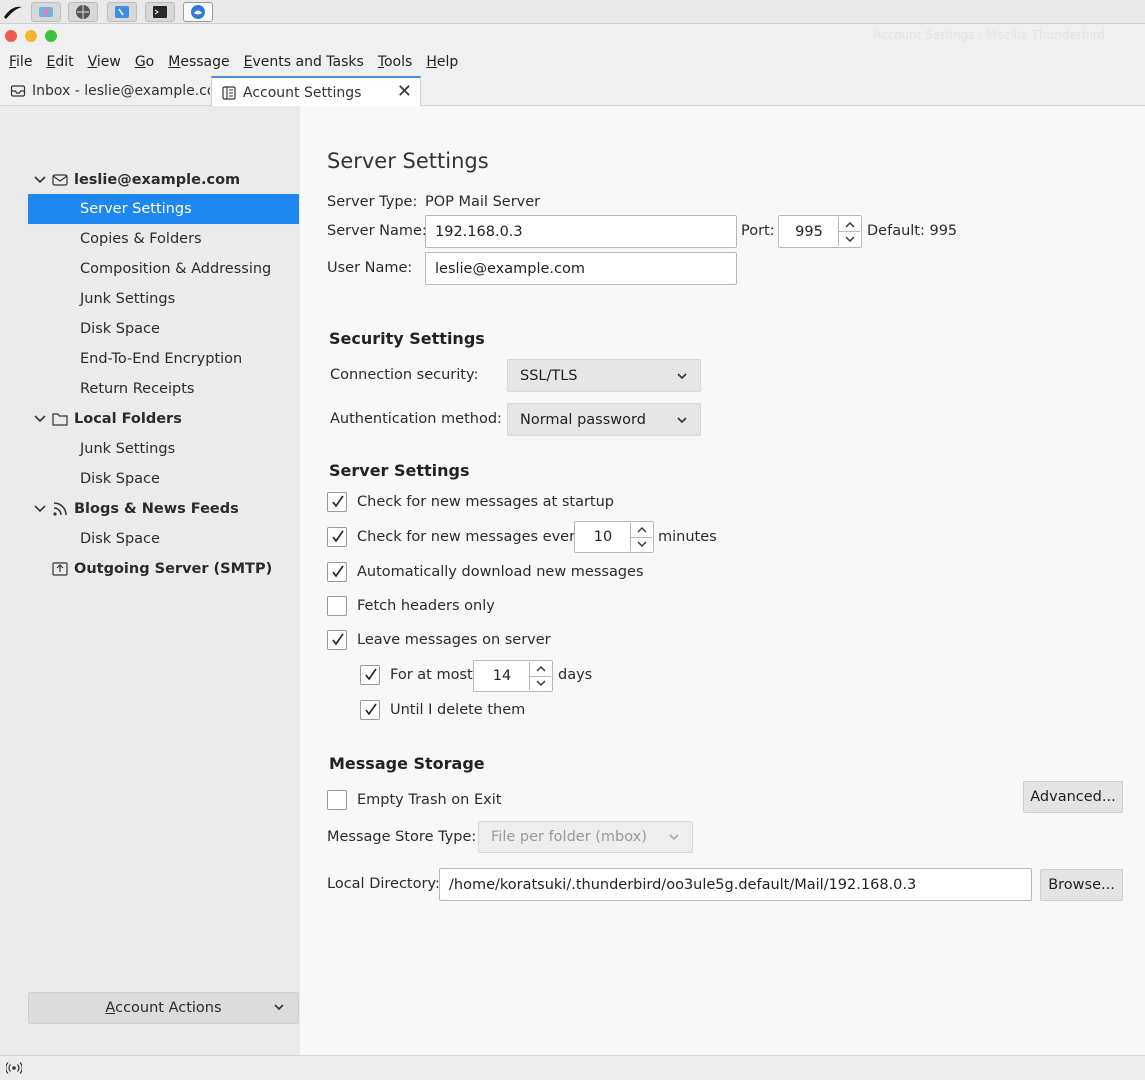 This screenshot has height=1080, width=1145. I want to click on check-every-checkbox, so click(337, 537).